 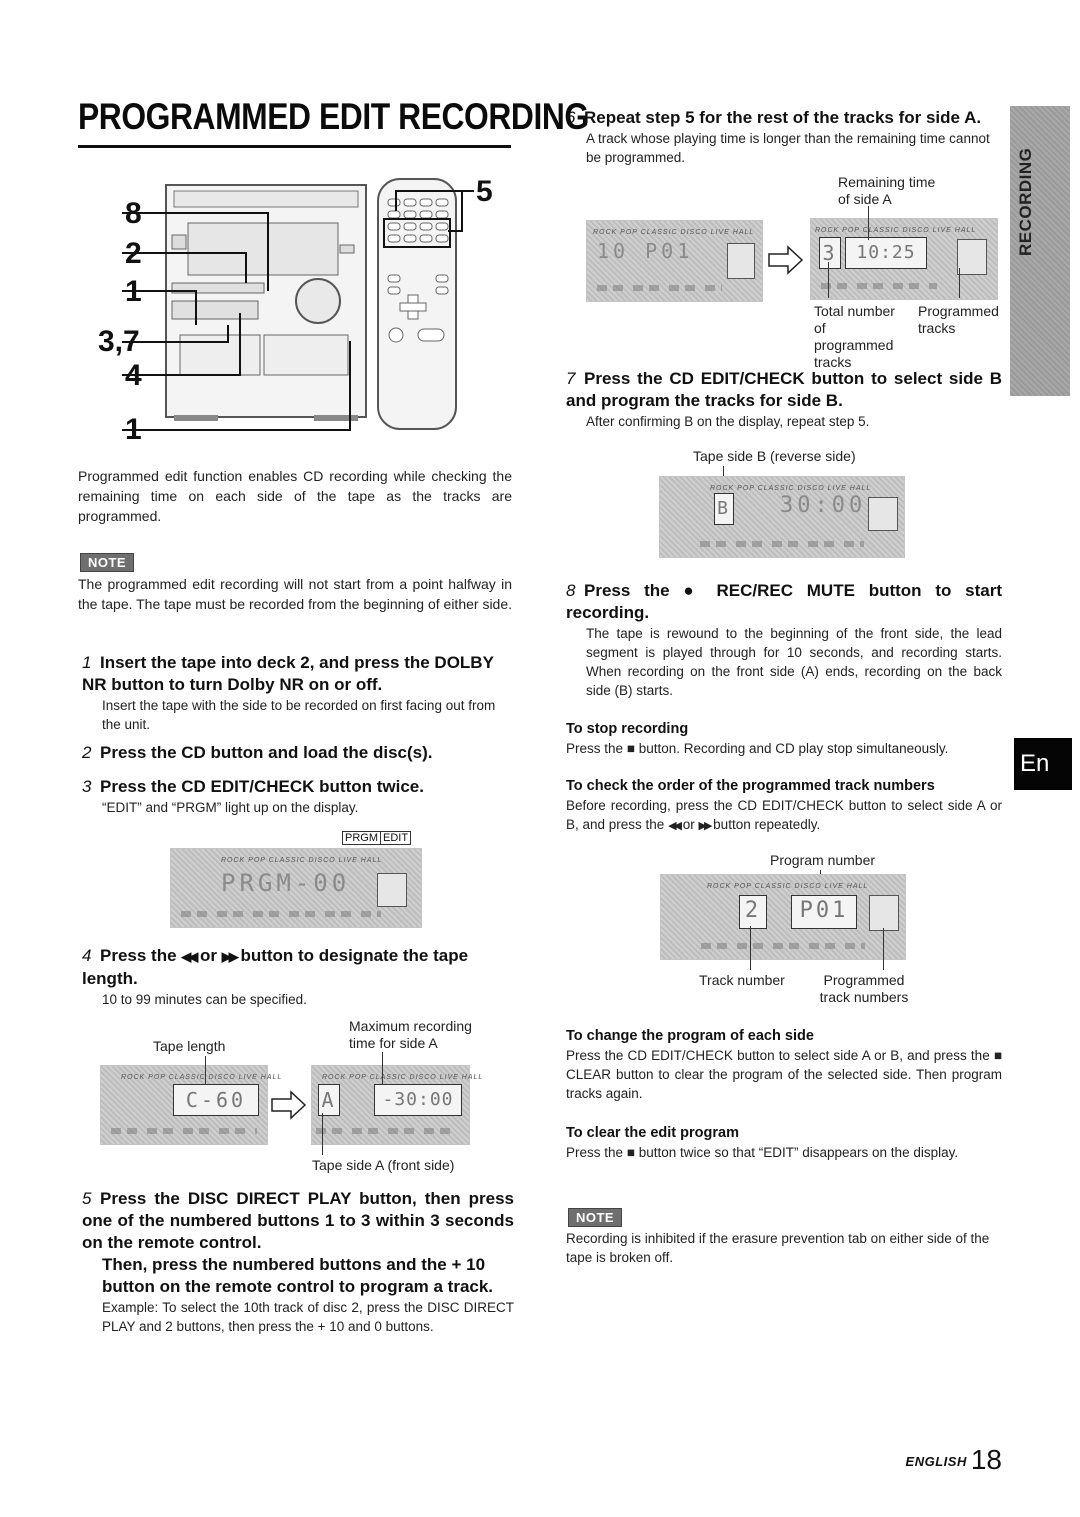 What do you see at coordinates (627, 729) in the screenshot?
I see `stop-recording-heading: To stop recording` at bounding box center [627, 729].